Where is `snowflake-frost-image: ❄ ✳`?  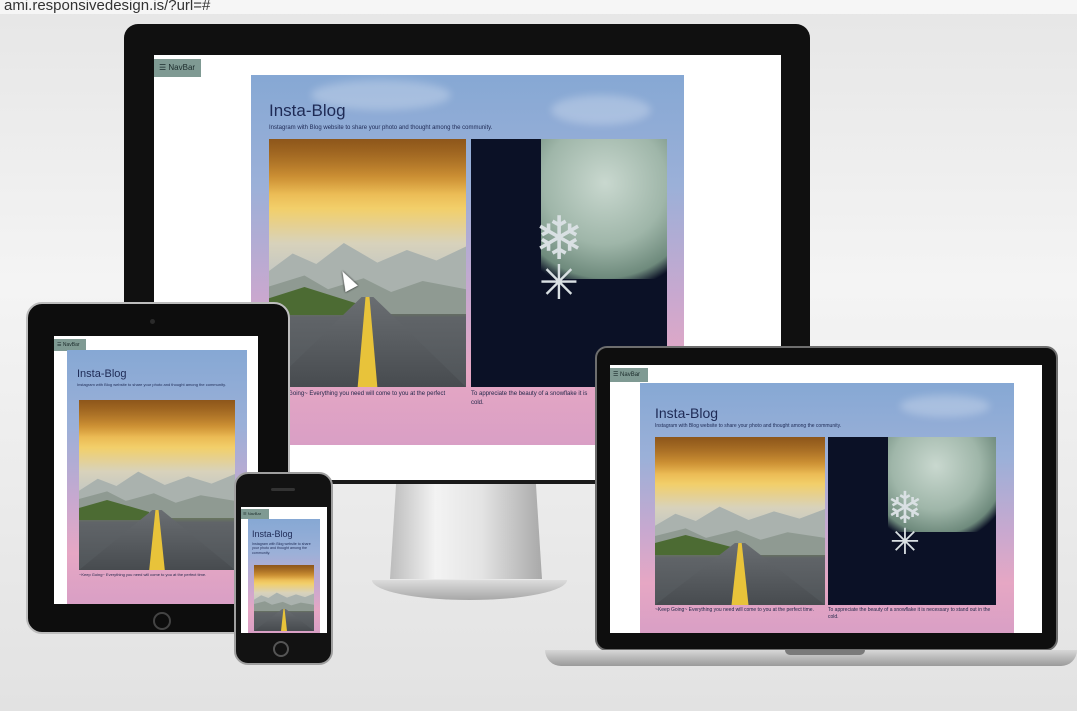 snowflake-frost-image: ❄ ✳ is located at coordinates (912, 521).